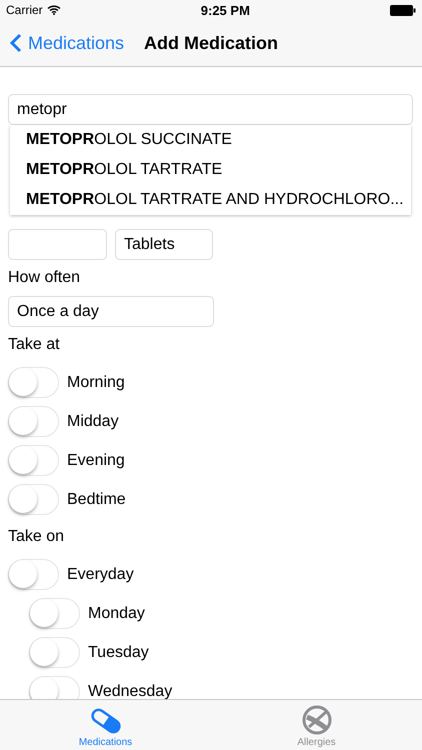 Image resolution: width=422 pixels, height=750 pixels. What do you see at coordinates (53, 10) in the screenshot?
I see `wifi-icon` at bounding box center [53, 10].